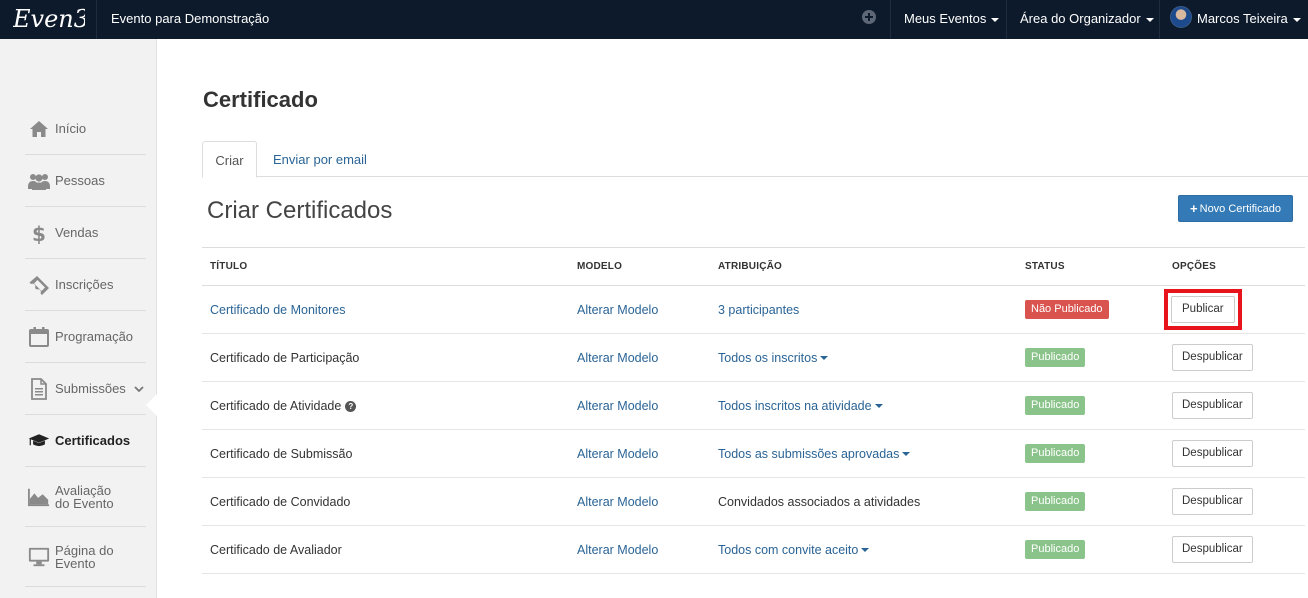  I want to click on sidebar-item-programacao: Programação, so click(85, 337).